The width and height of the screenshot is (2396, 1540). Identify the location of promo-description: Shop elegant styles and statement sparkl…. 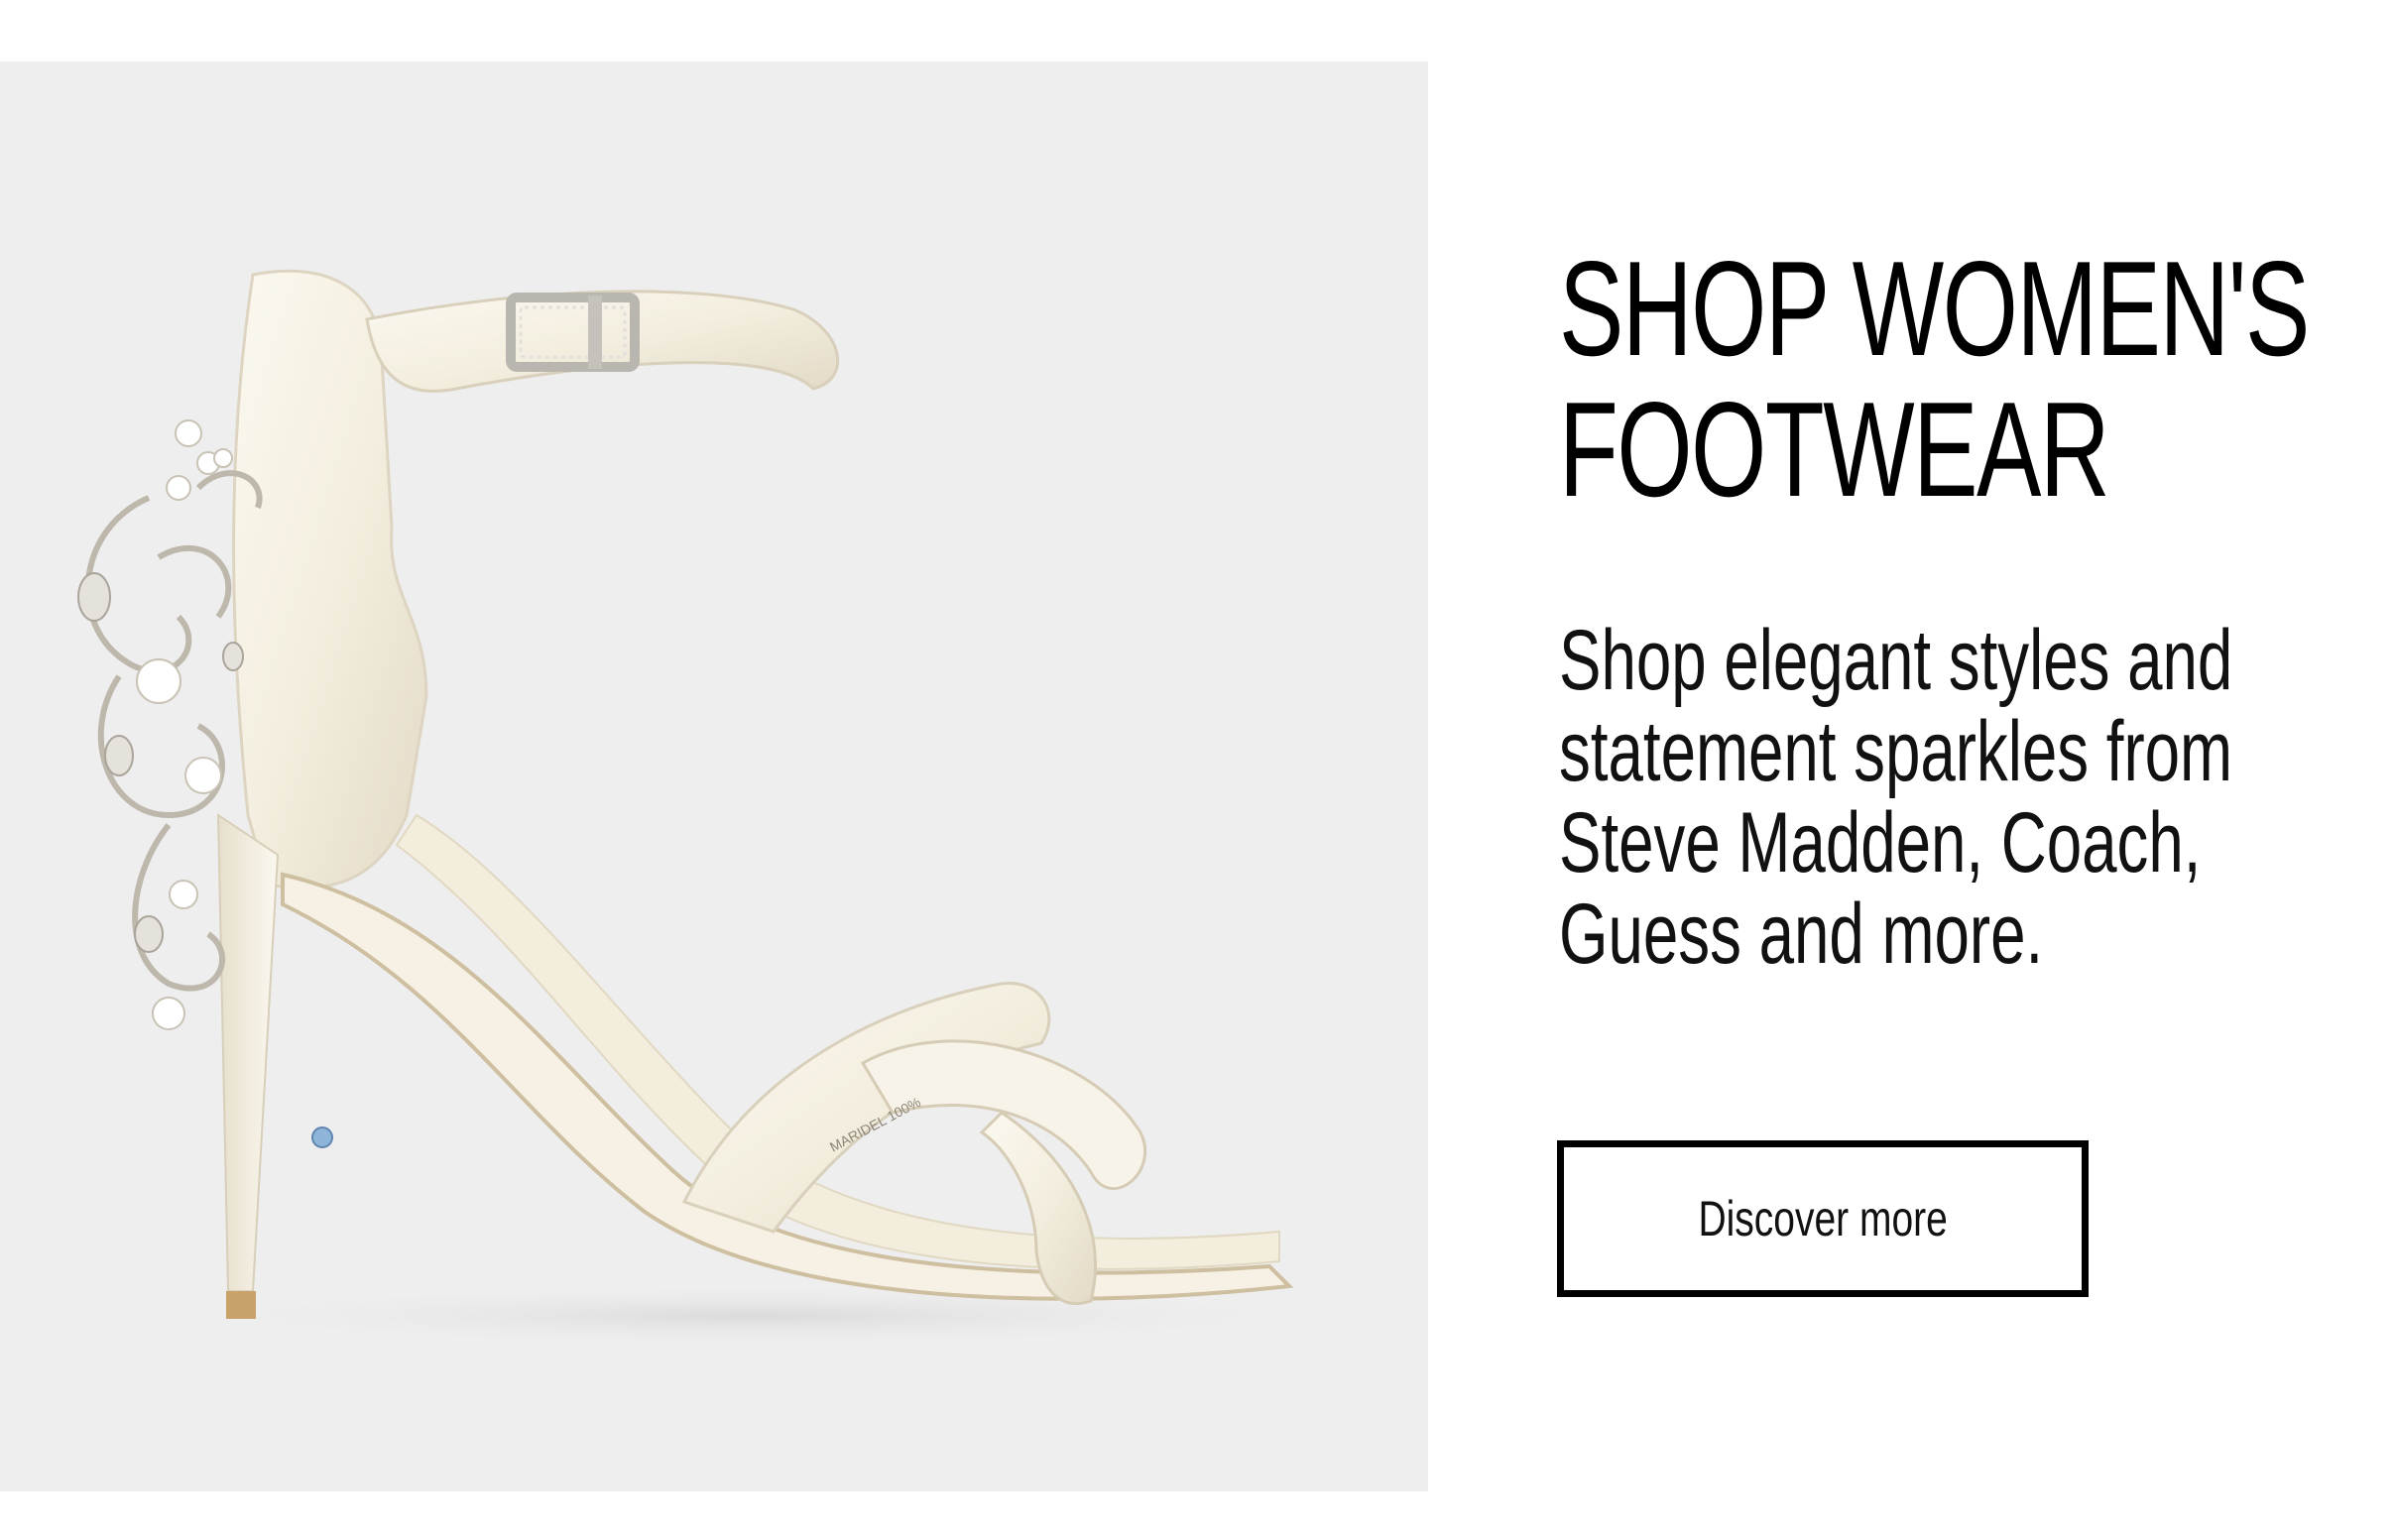
(1896, 797).